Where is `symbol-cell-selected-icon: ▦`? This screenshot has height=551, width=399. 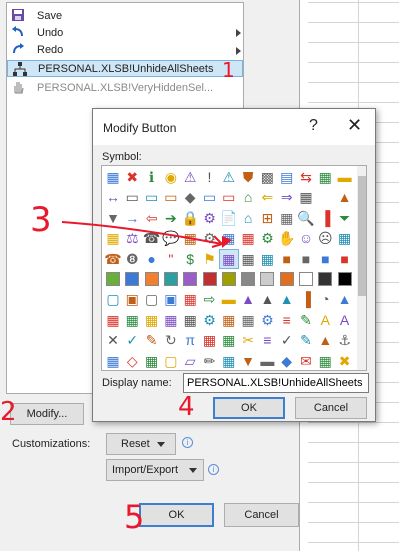
symbol-cell-selected-icon: ▦ is located at coordinates (228, 258).